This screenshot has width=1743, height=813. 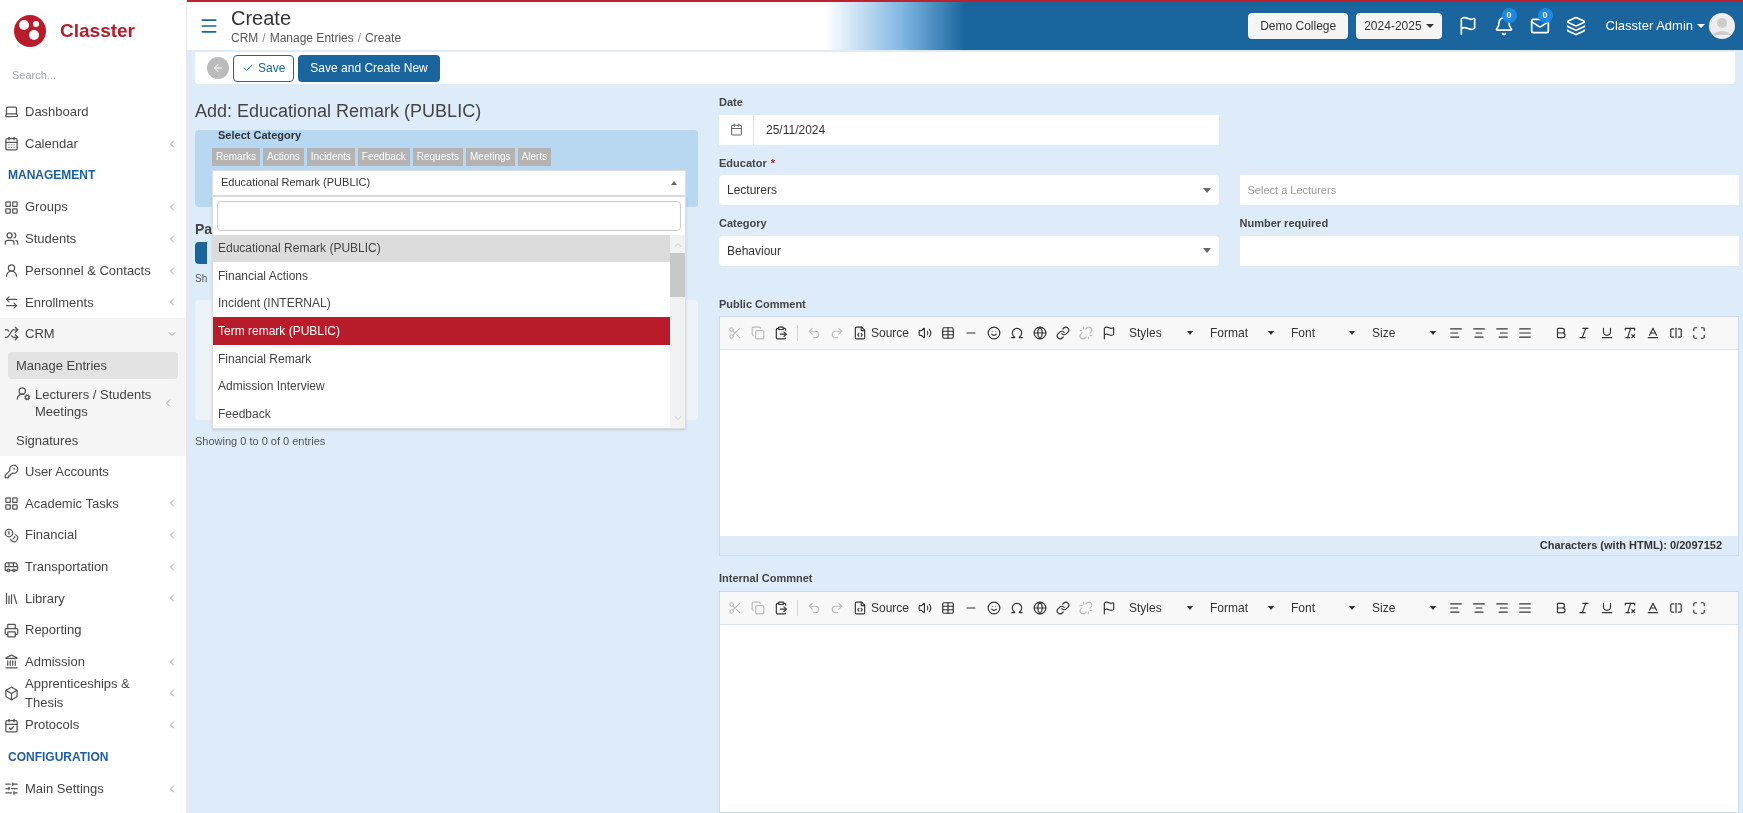 I want to click on bell-icon, so click(x=1503, y=26).